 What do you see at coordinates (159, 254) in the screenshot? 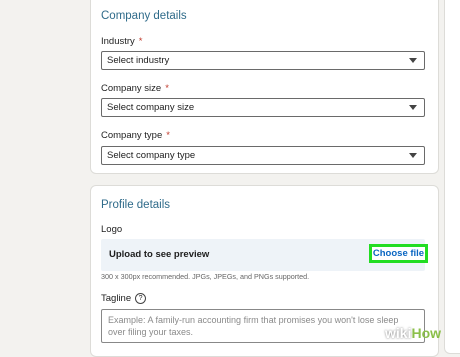
I see `upload-preview-text: Upload to see preview` at bounding box center [159, 254].